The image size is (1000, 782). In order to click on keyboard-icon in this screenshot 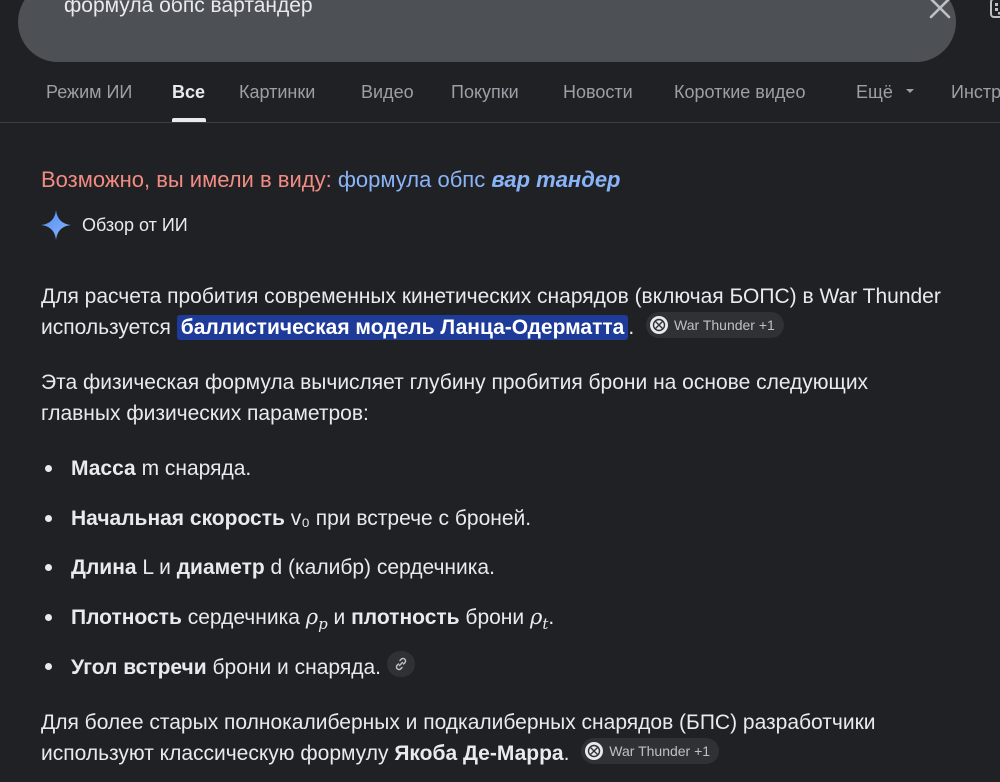, I will do `click(995, 9)`.